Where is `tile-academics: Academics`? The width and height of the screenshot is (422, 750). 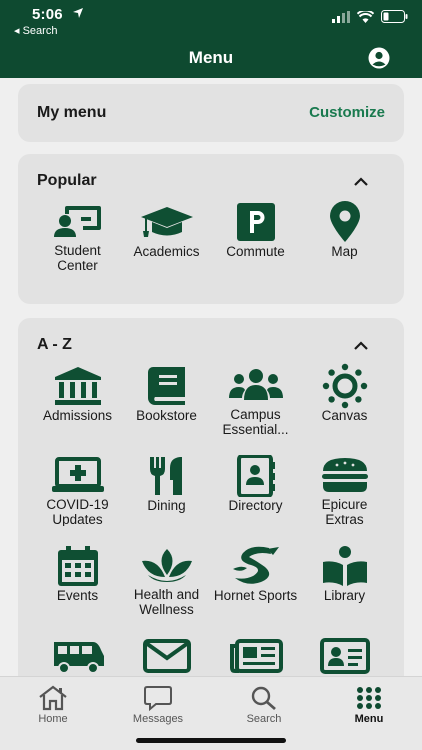 tile-academics: Academics is located at coordinates (166, 236).